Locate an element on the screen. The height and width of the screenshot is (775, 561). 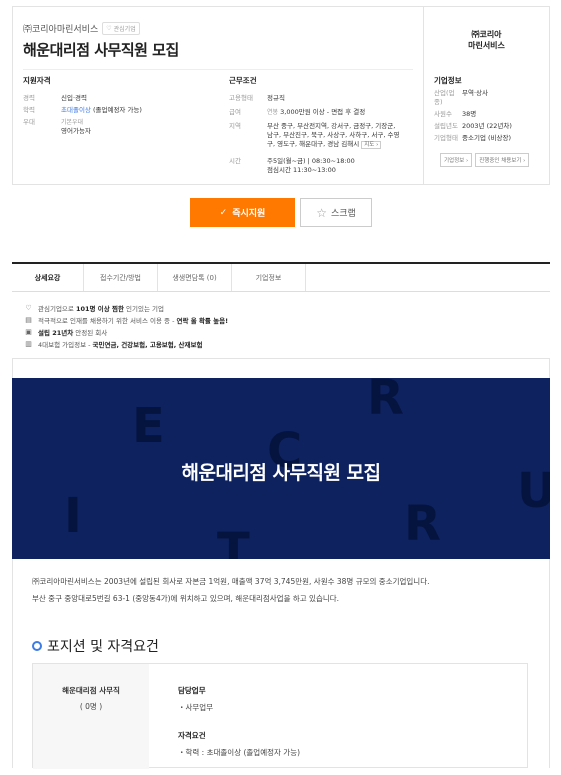
cond-key: 시간 is located at coordinates (235, 161).